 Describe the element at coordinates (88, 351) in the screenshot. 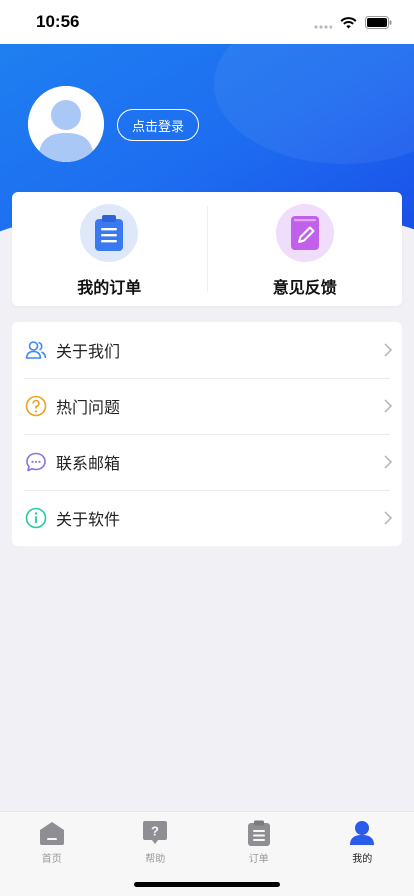

I see `menu-item-label: 关于我们` at that location.